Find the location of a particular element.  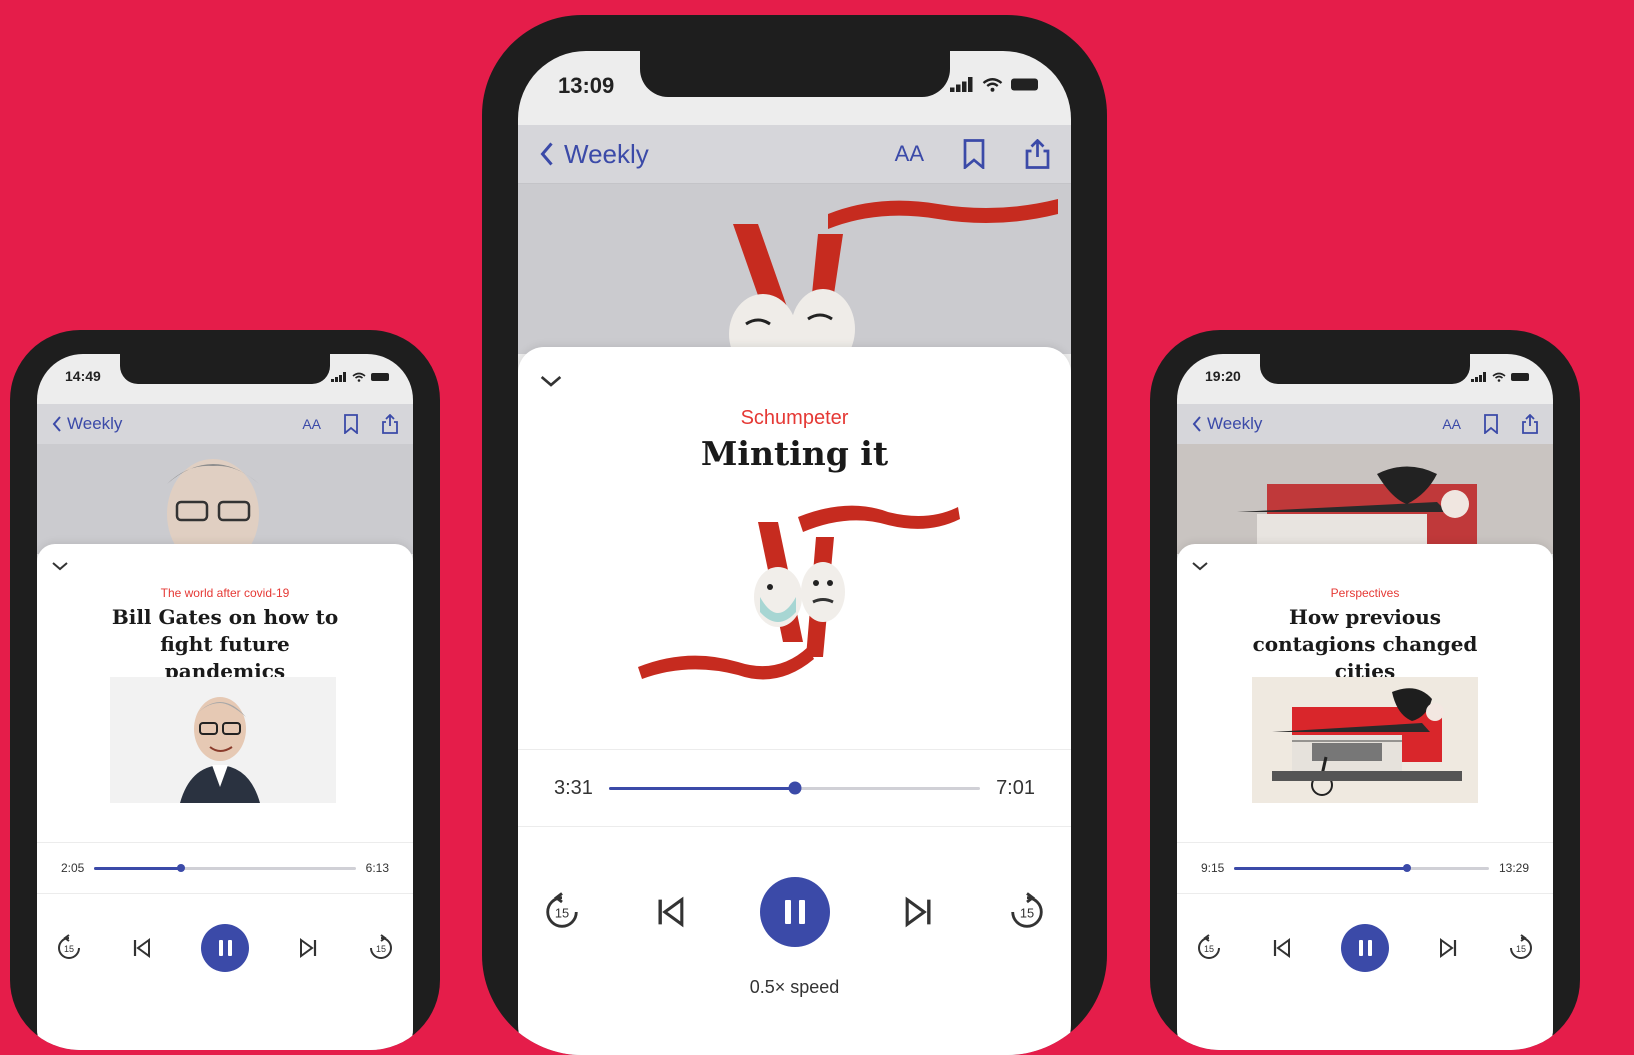

article-kicker: The world after covid-19 is located at coordinates (225, 593).